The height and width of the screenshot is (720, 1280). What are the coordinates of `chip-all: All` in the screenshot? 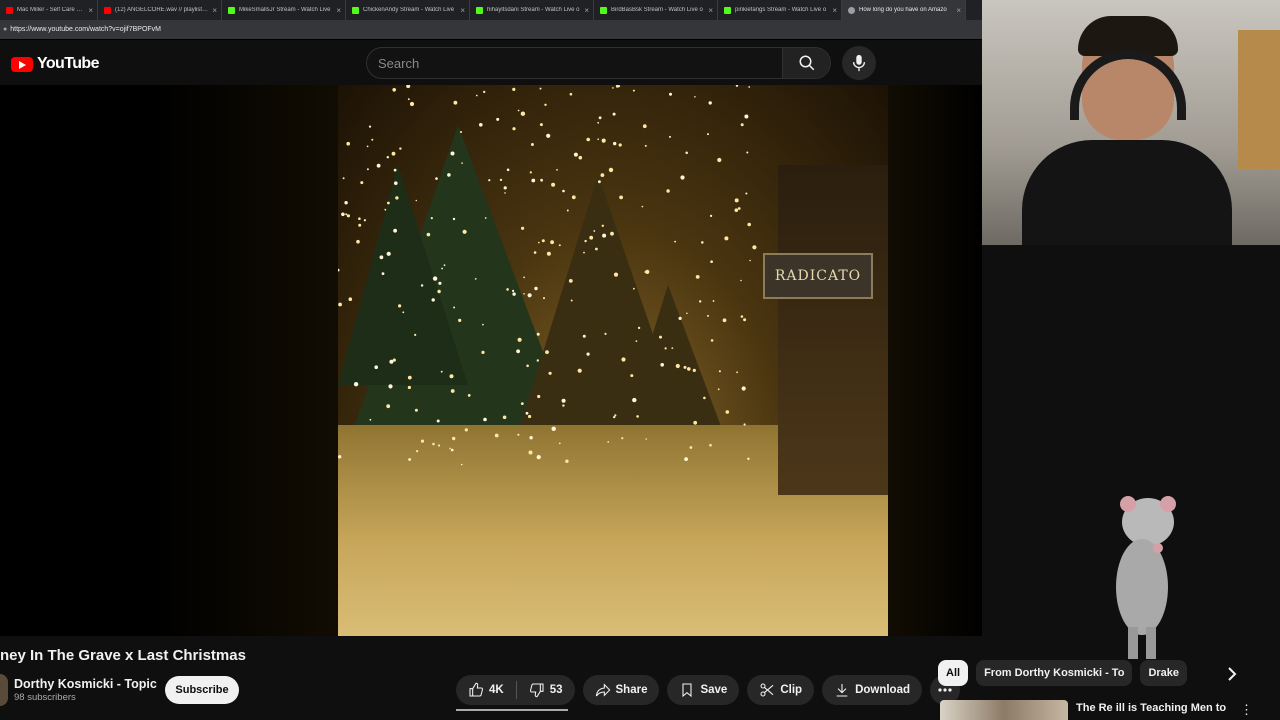 It's located at (953, 673).